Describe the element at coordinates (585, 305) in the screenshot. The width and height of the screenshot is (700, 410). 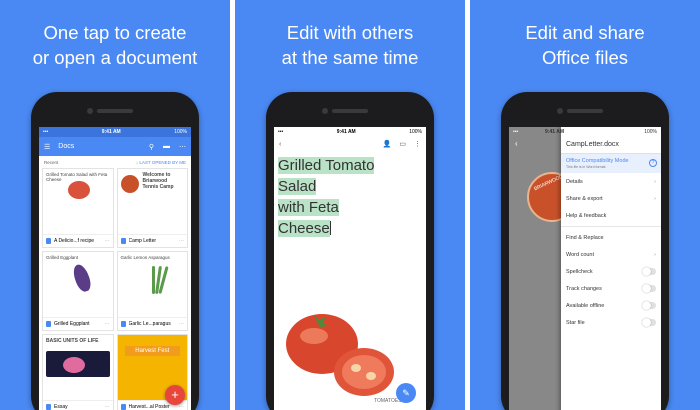
I see `menu-item-label: Available offline` at that location.